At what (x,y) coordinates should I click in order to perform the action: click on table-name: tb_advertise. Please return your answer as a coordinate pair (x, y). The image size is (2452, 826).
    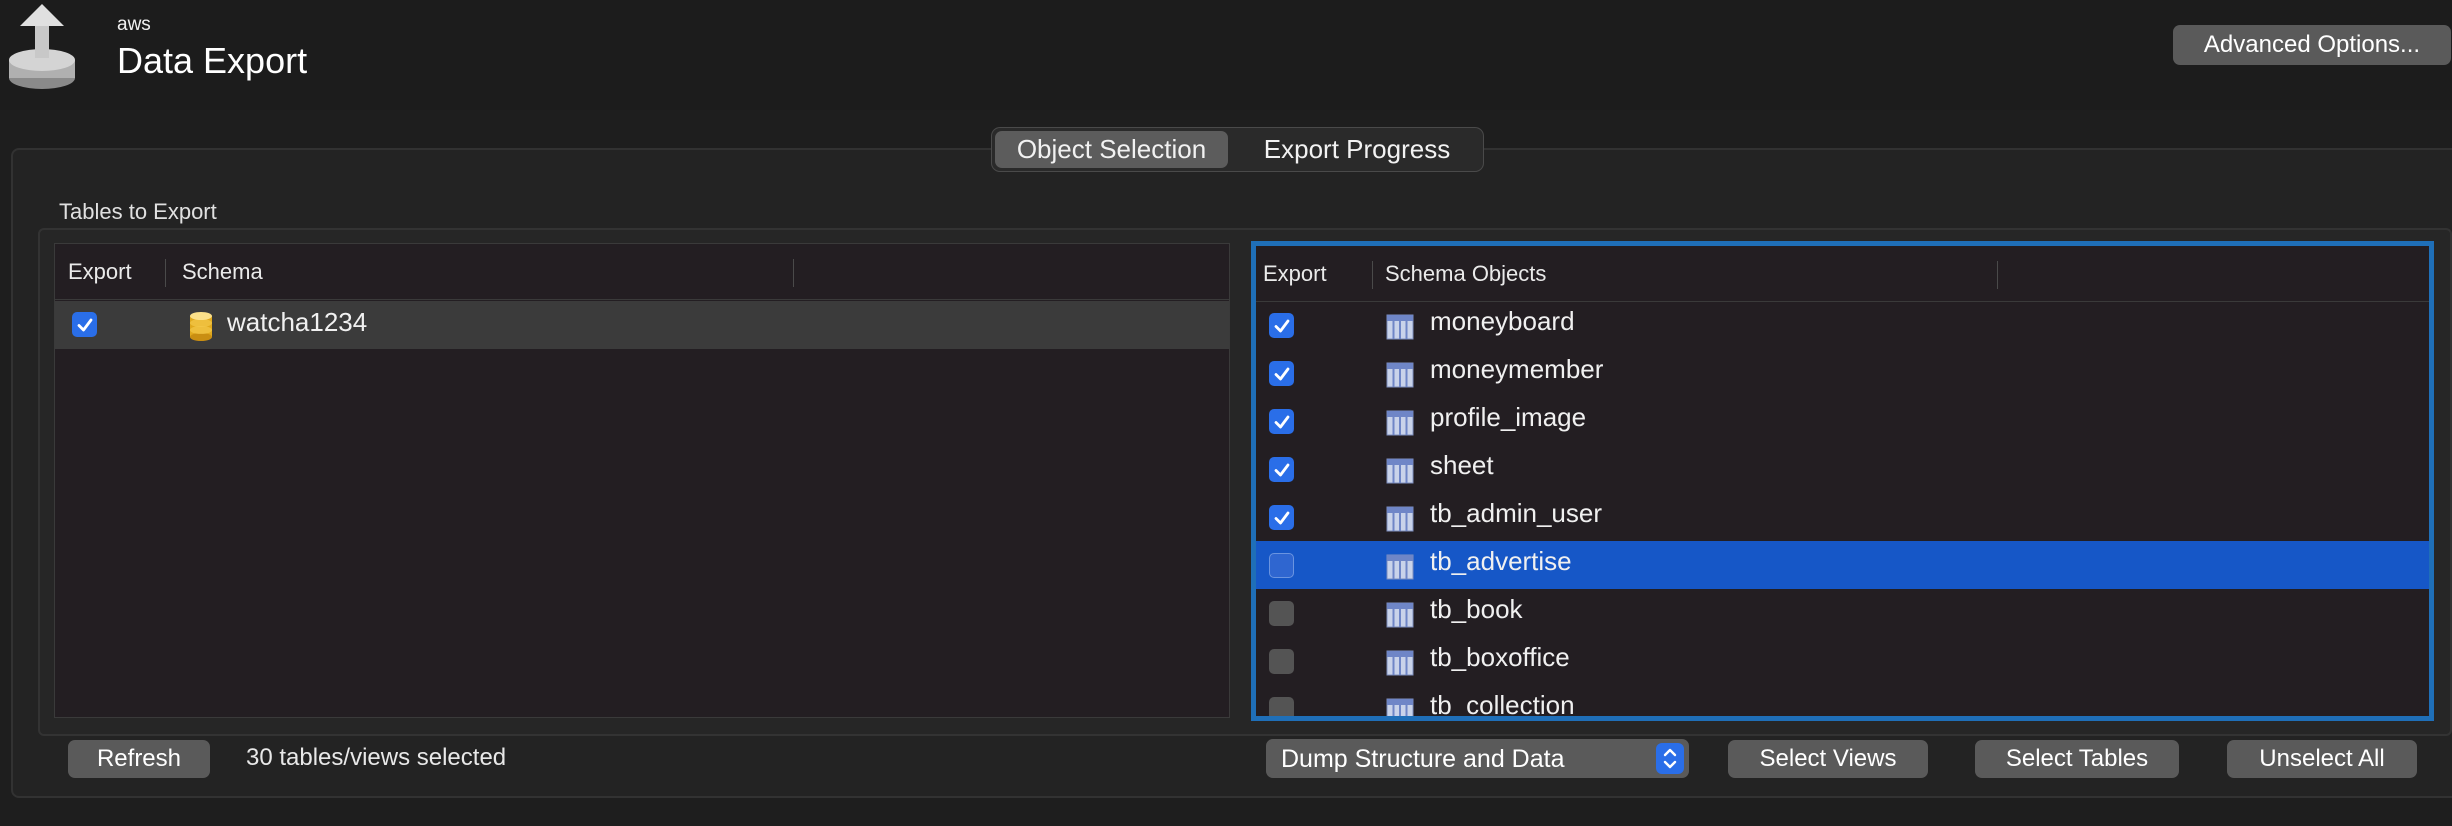
    Looking at the image, I should click on (1501, 561).